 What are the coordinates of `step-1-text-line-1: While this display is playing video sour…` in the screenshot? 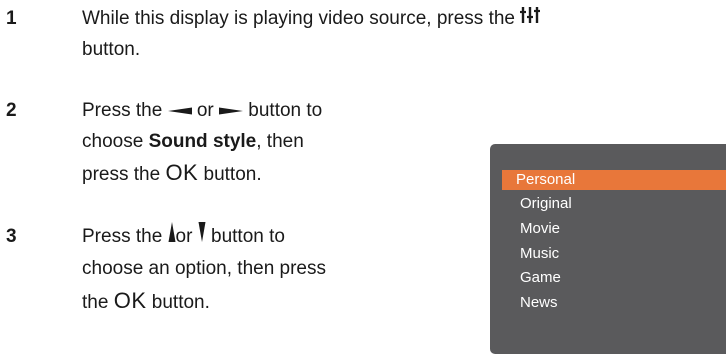 It's located at (311, 18).